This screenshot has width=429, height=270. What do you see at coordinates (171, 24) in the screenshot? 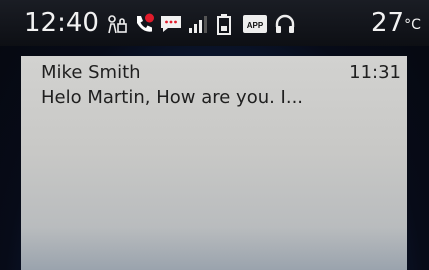
I see `message-icon` at bounding box center [171, 24].